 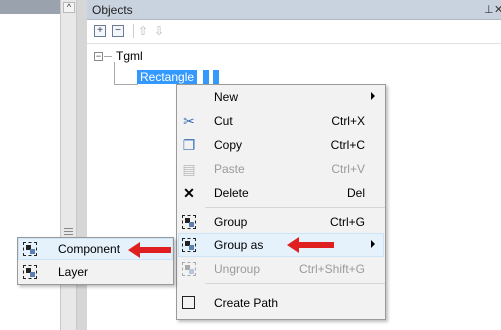 I want to click on menu-item-label: Group, so click(x=231, y=222).